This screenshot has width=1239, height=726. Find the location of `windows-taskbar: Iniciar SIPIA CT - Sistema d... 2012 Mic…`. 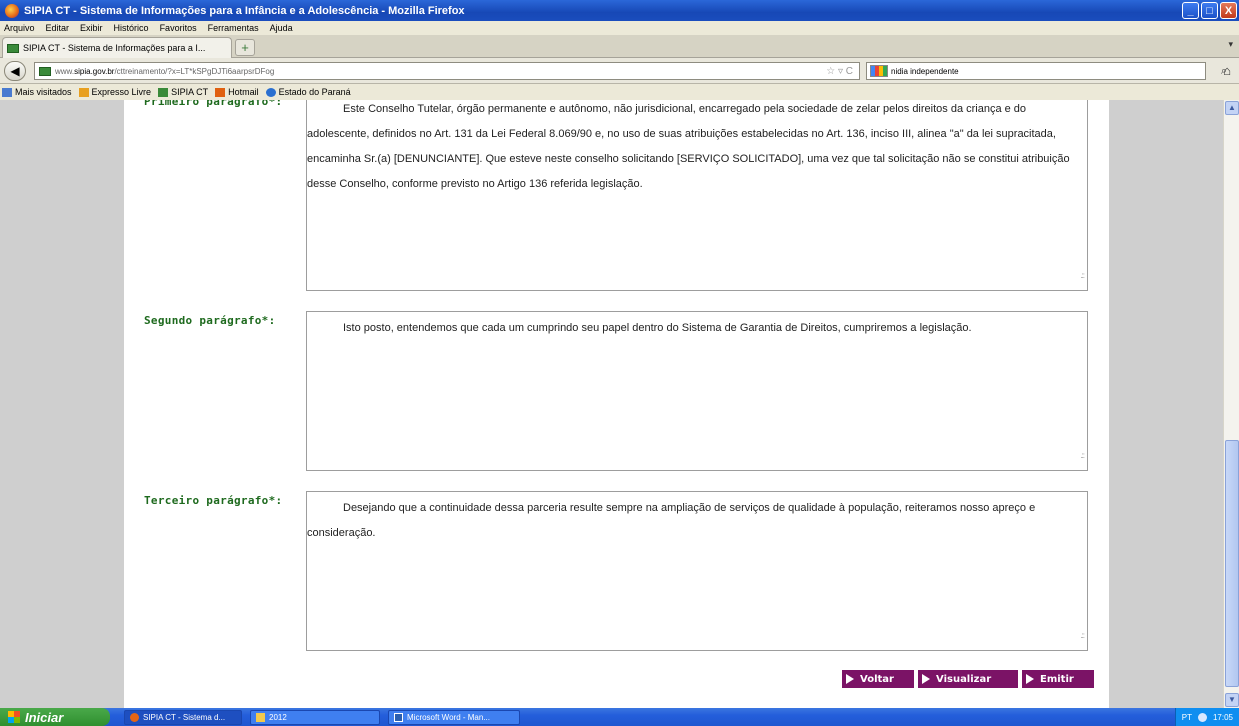

windows-taskbar: Iniciar SIPIA CT - Sistema d... 2012 Mic… is located at coordinates (619, 717).